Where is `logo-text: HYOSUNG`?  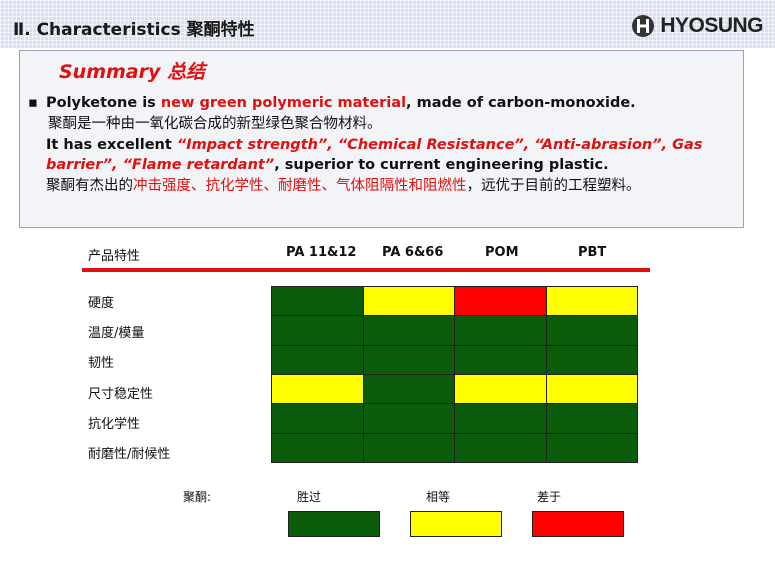 logo-text: HYOSUNG is located at coordinates (711, 25).